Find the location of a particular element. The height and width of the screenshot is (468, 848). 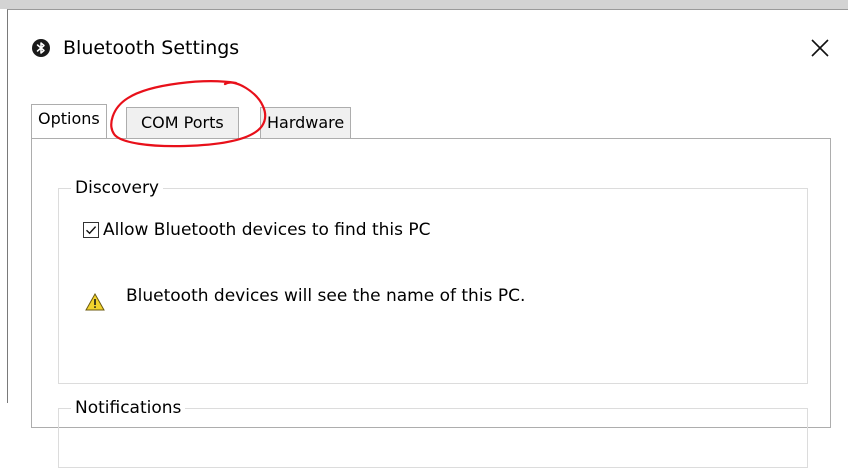

window-title: Bluetooth Settings is located at coordinates (151, 48).